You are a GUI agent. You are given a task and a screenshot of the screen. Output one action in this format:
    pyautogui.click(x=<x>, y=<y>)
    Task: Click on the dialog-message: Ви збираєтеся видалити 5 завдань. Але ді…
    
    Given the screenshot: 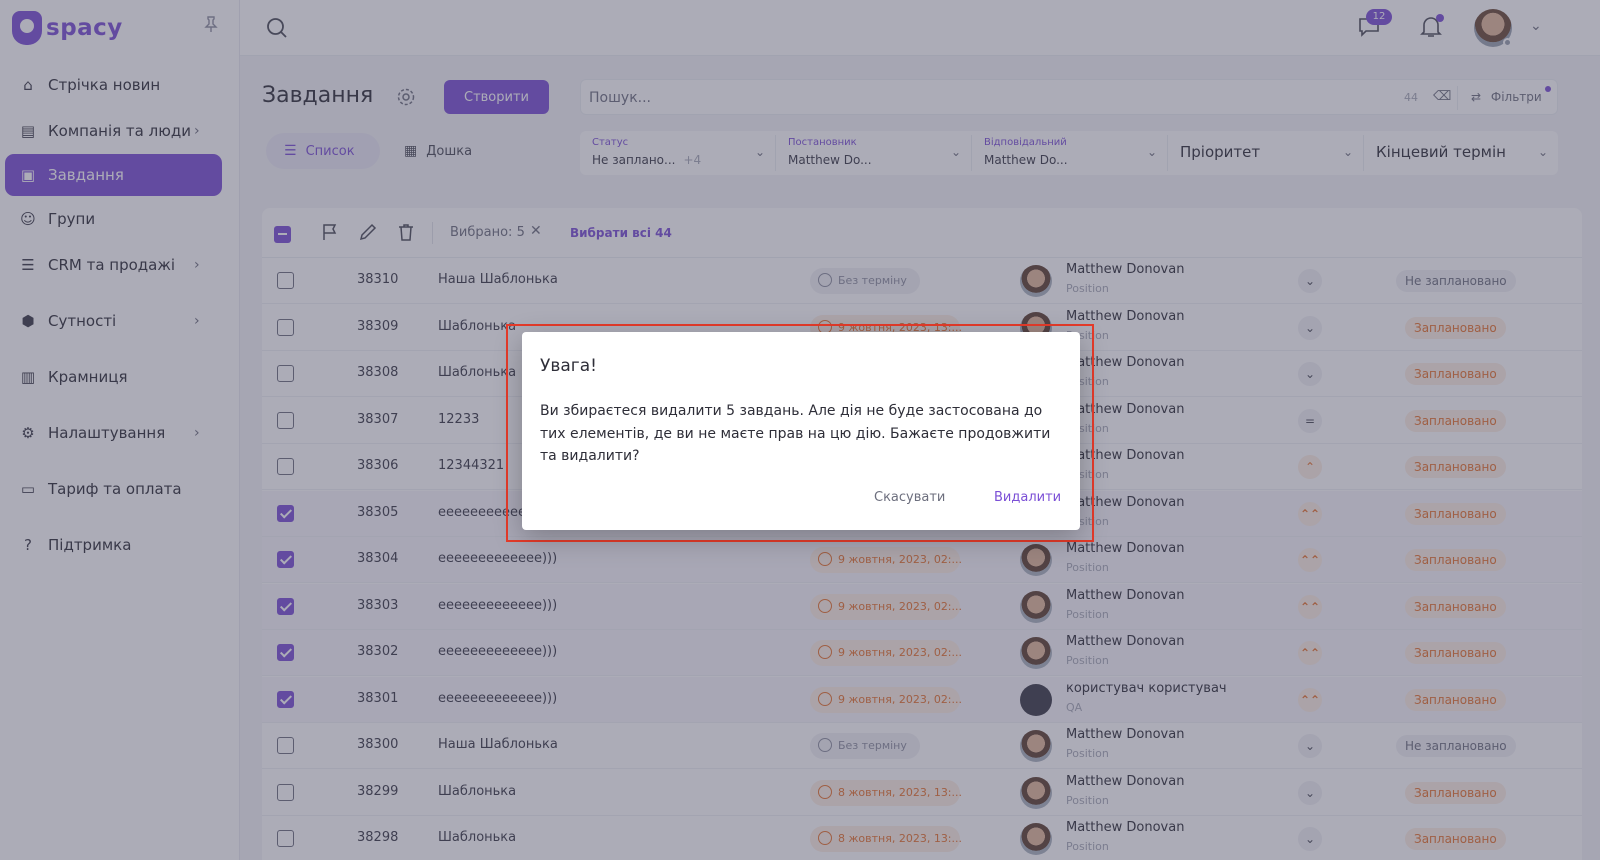 What is the action you would take?
    pyautogui.click(x=795, y=433)
    